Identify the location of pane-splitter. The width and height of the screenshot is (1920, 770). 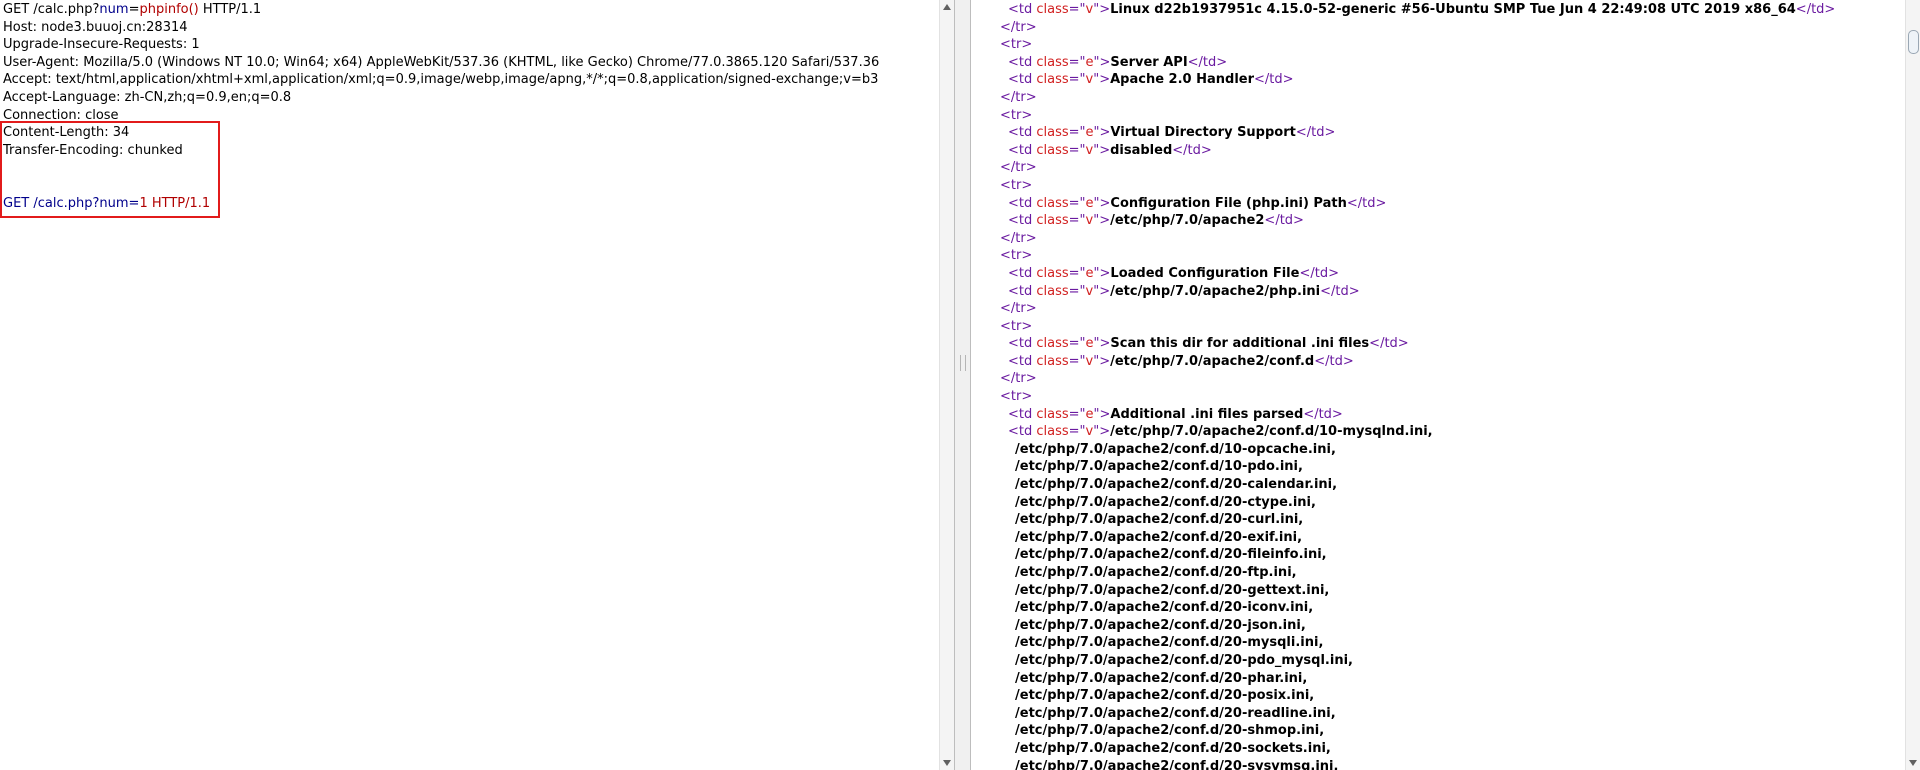
(962, 385).